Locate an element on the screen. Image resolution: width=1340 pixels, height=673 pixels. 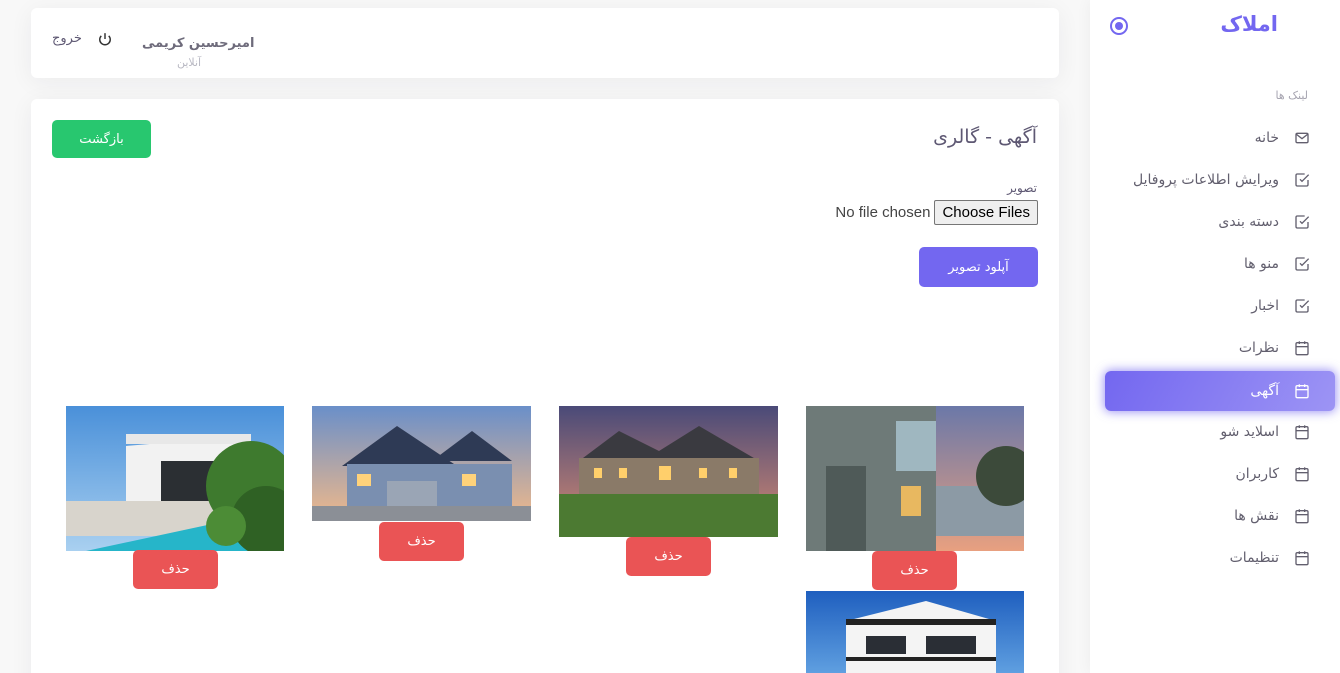
sidebar-item-slideshow: اسلاید شو is located at coordinates (1220, 432).